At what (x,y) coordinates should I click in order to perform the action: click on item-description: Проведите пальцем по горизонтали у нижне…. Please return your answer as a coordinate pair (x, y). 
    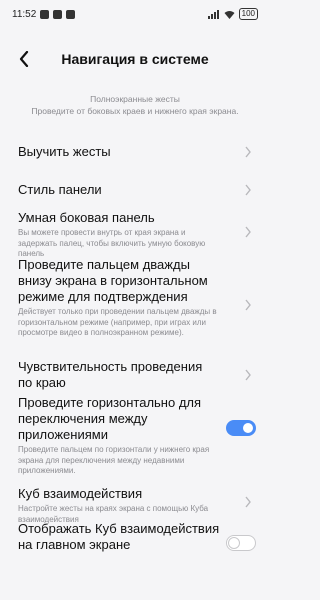
    Looking at the image, I should click on (114, 460).